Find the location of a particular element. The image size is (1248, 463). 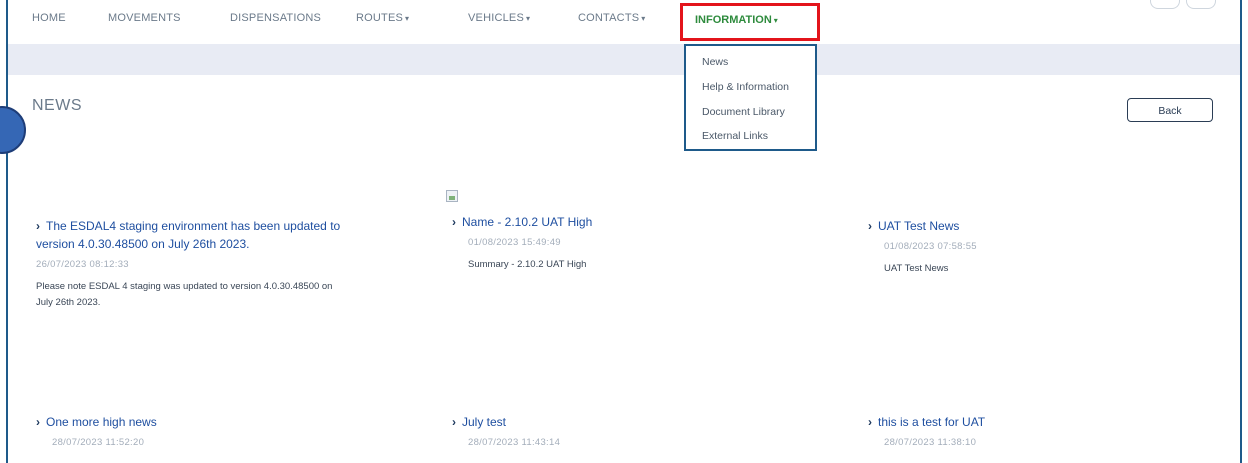

menu-item-document-library: Document Library is located at coordinates (743, 112).